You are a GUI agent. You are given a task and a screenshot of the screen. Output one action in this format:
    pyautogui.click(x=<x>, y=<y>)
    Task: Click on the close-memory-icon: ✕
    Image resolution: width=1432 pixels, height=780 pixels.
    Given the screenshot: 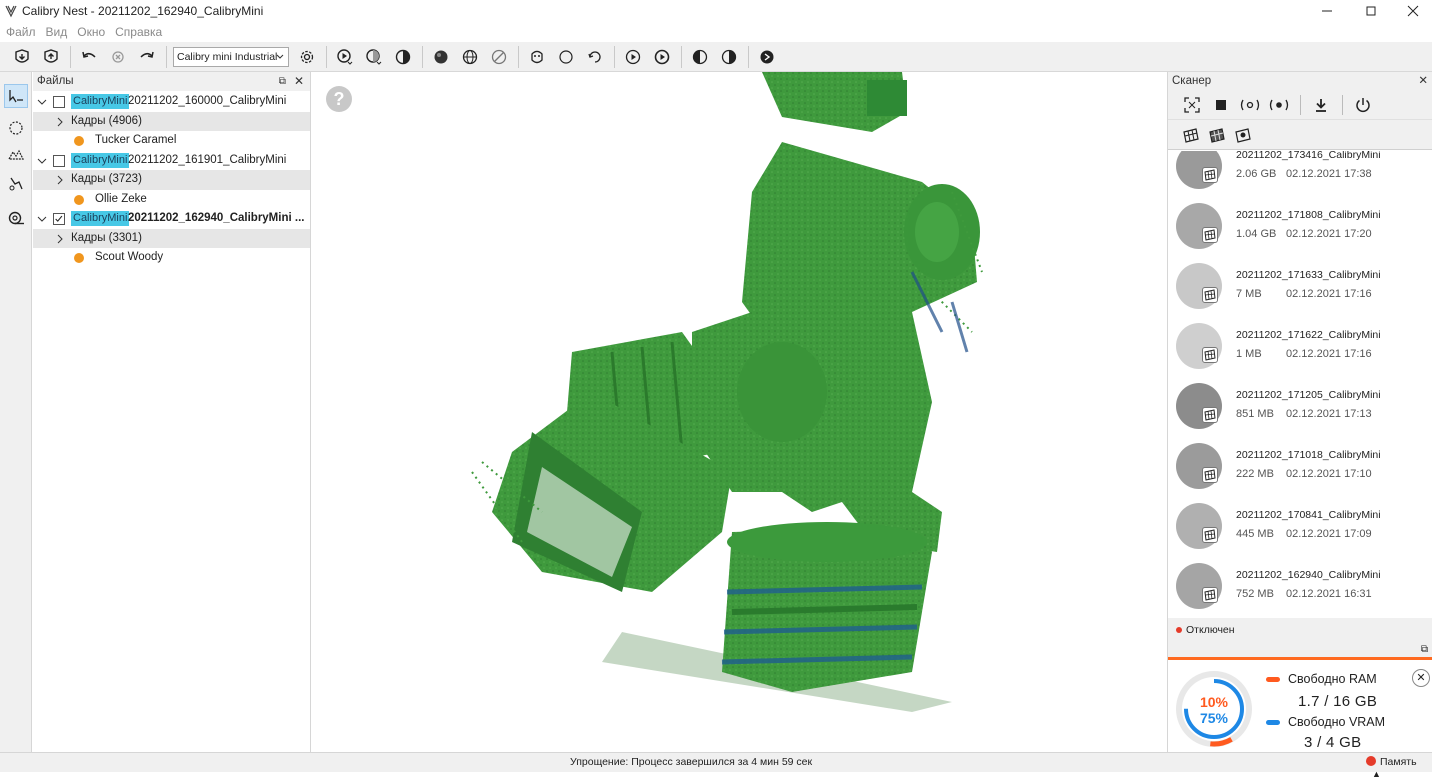 What is the action you would take?
    pyautogui.click(x=1421, y=678)
    